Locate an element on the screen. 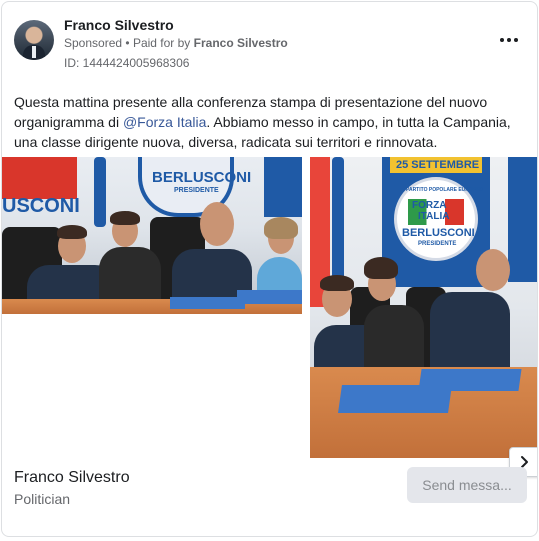  image2-party-bottom: ITALIA is located at coordinates (434, 216).